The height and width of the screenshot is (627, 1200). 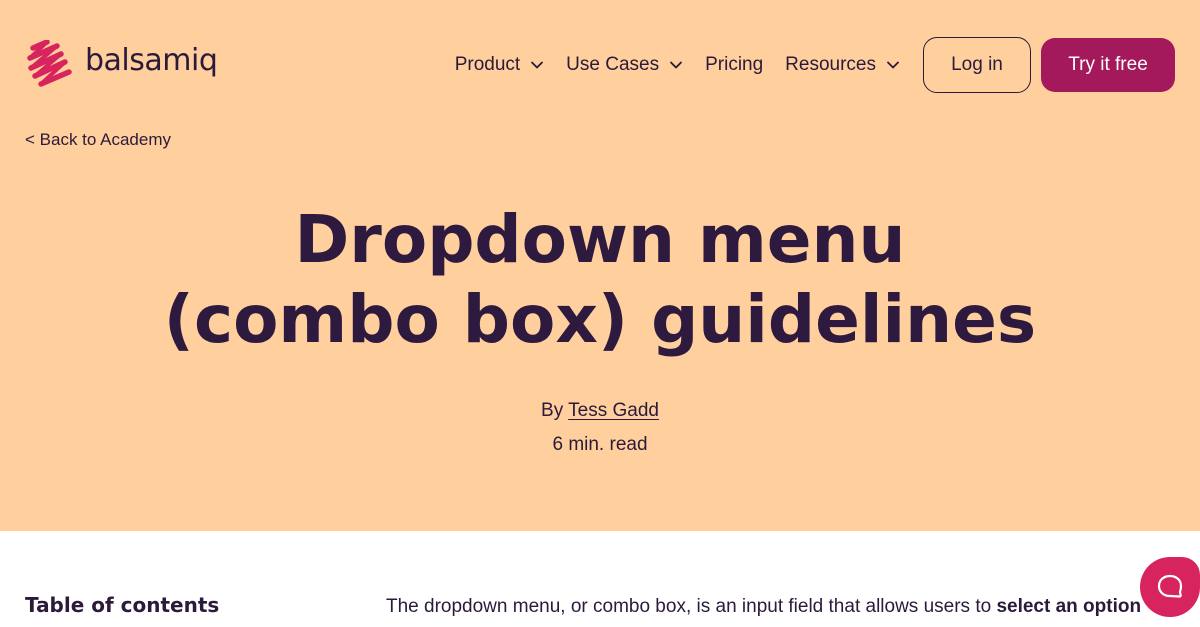 What do you see at coordinates (600, 319) in the screenshot?
I see `page-title-line-2: (combo box) guidelines` at bounding box center [600, 319].